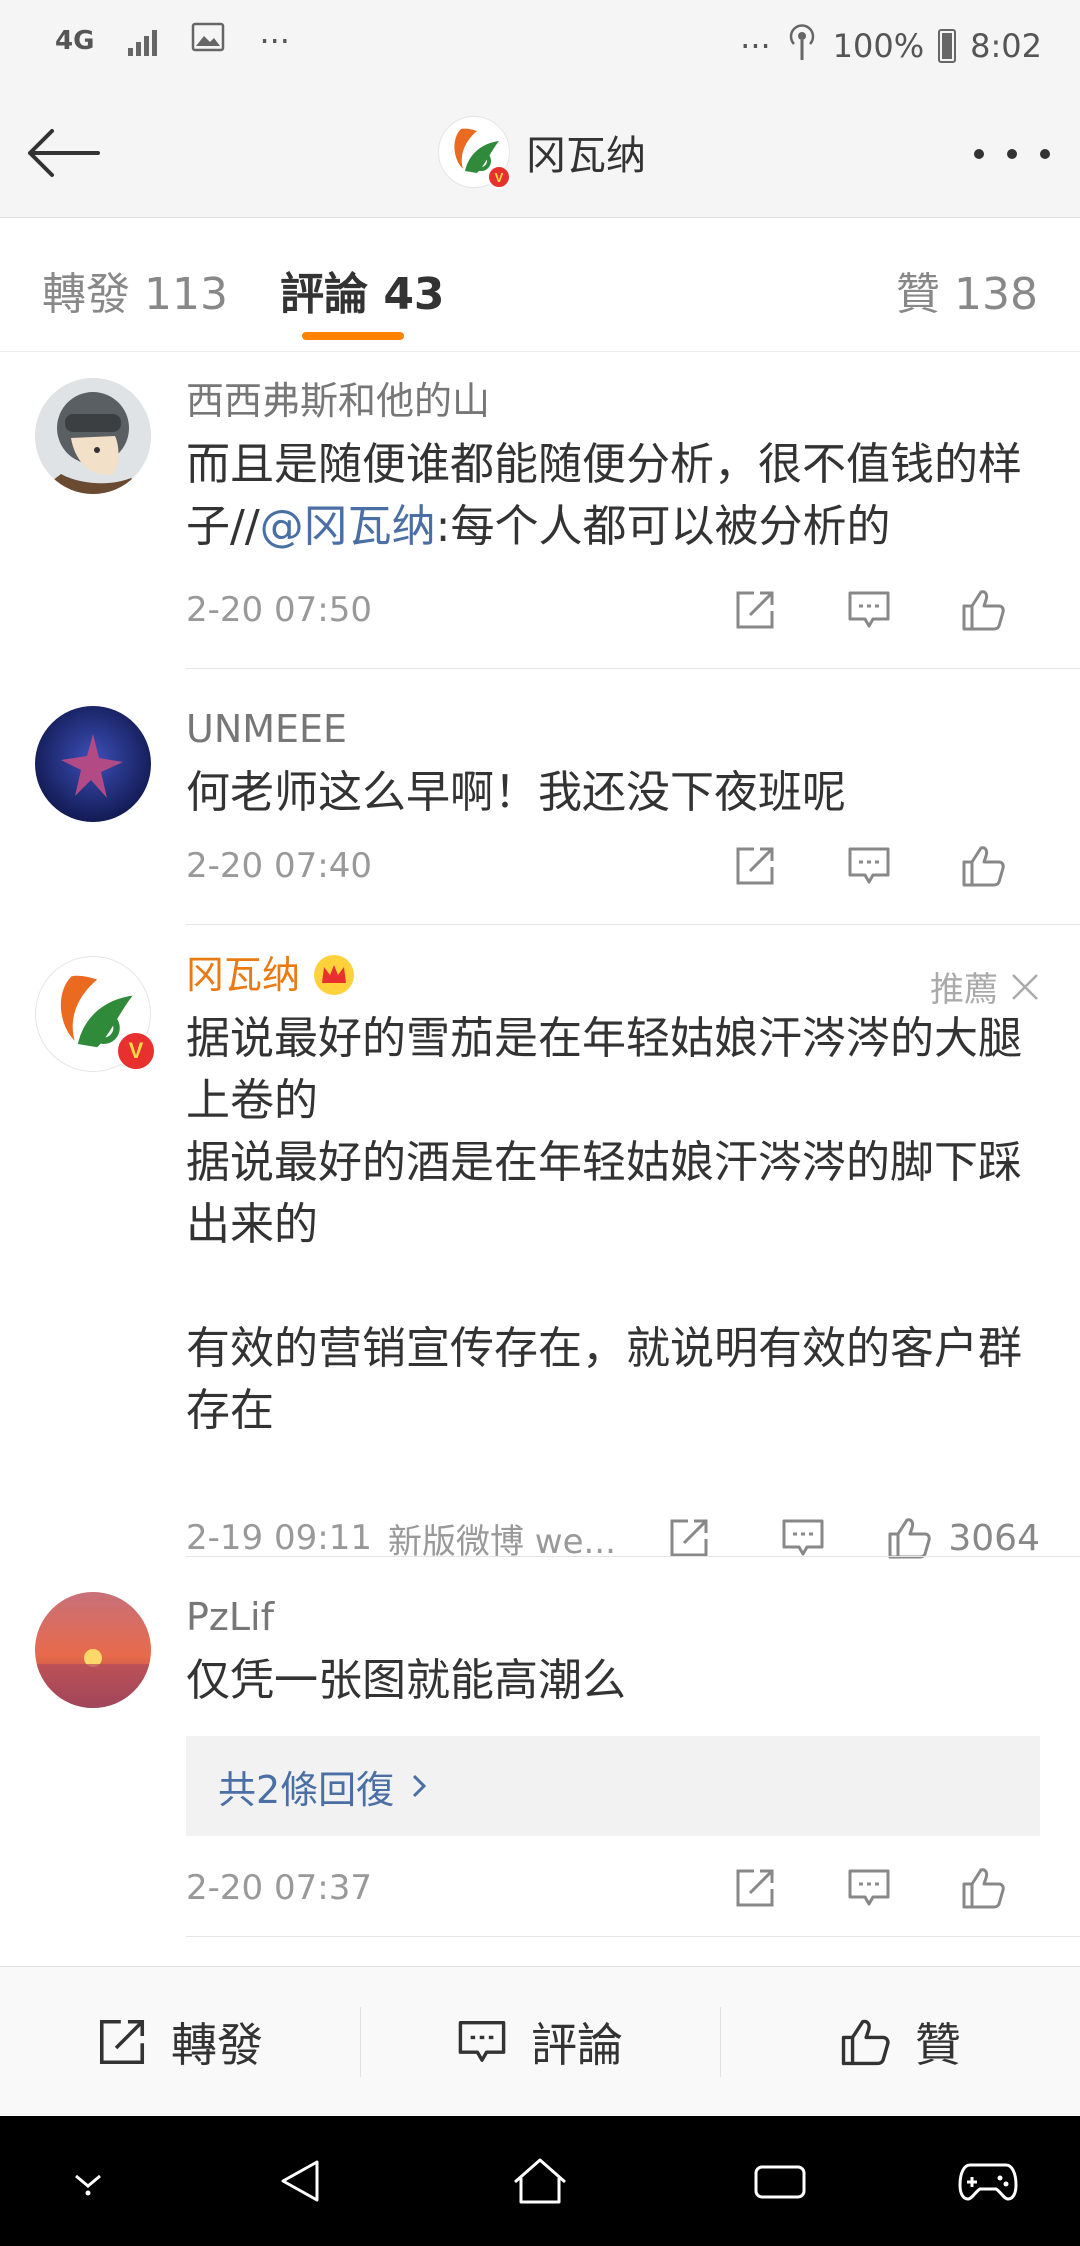 This screenshot has width=1080, height=2246. Describe the element at coordinates (353, 336) in the screenshot. I see `active-tab-indicator` at that location.